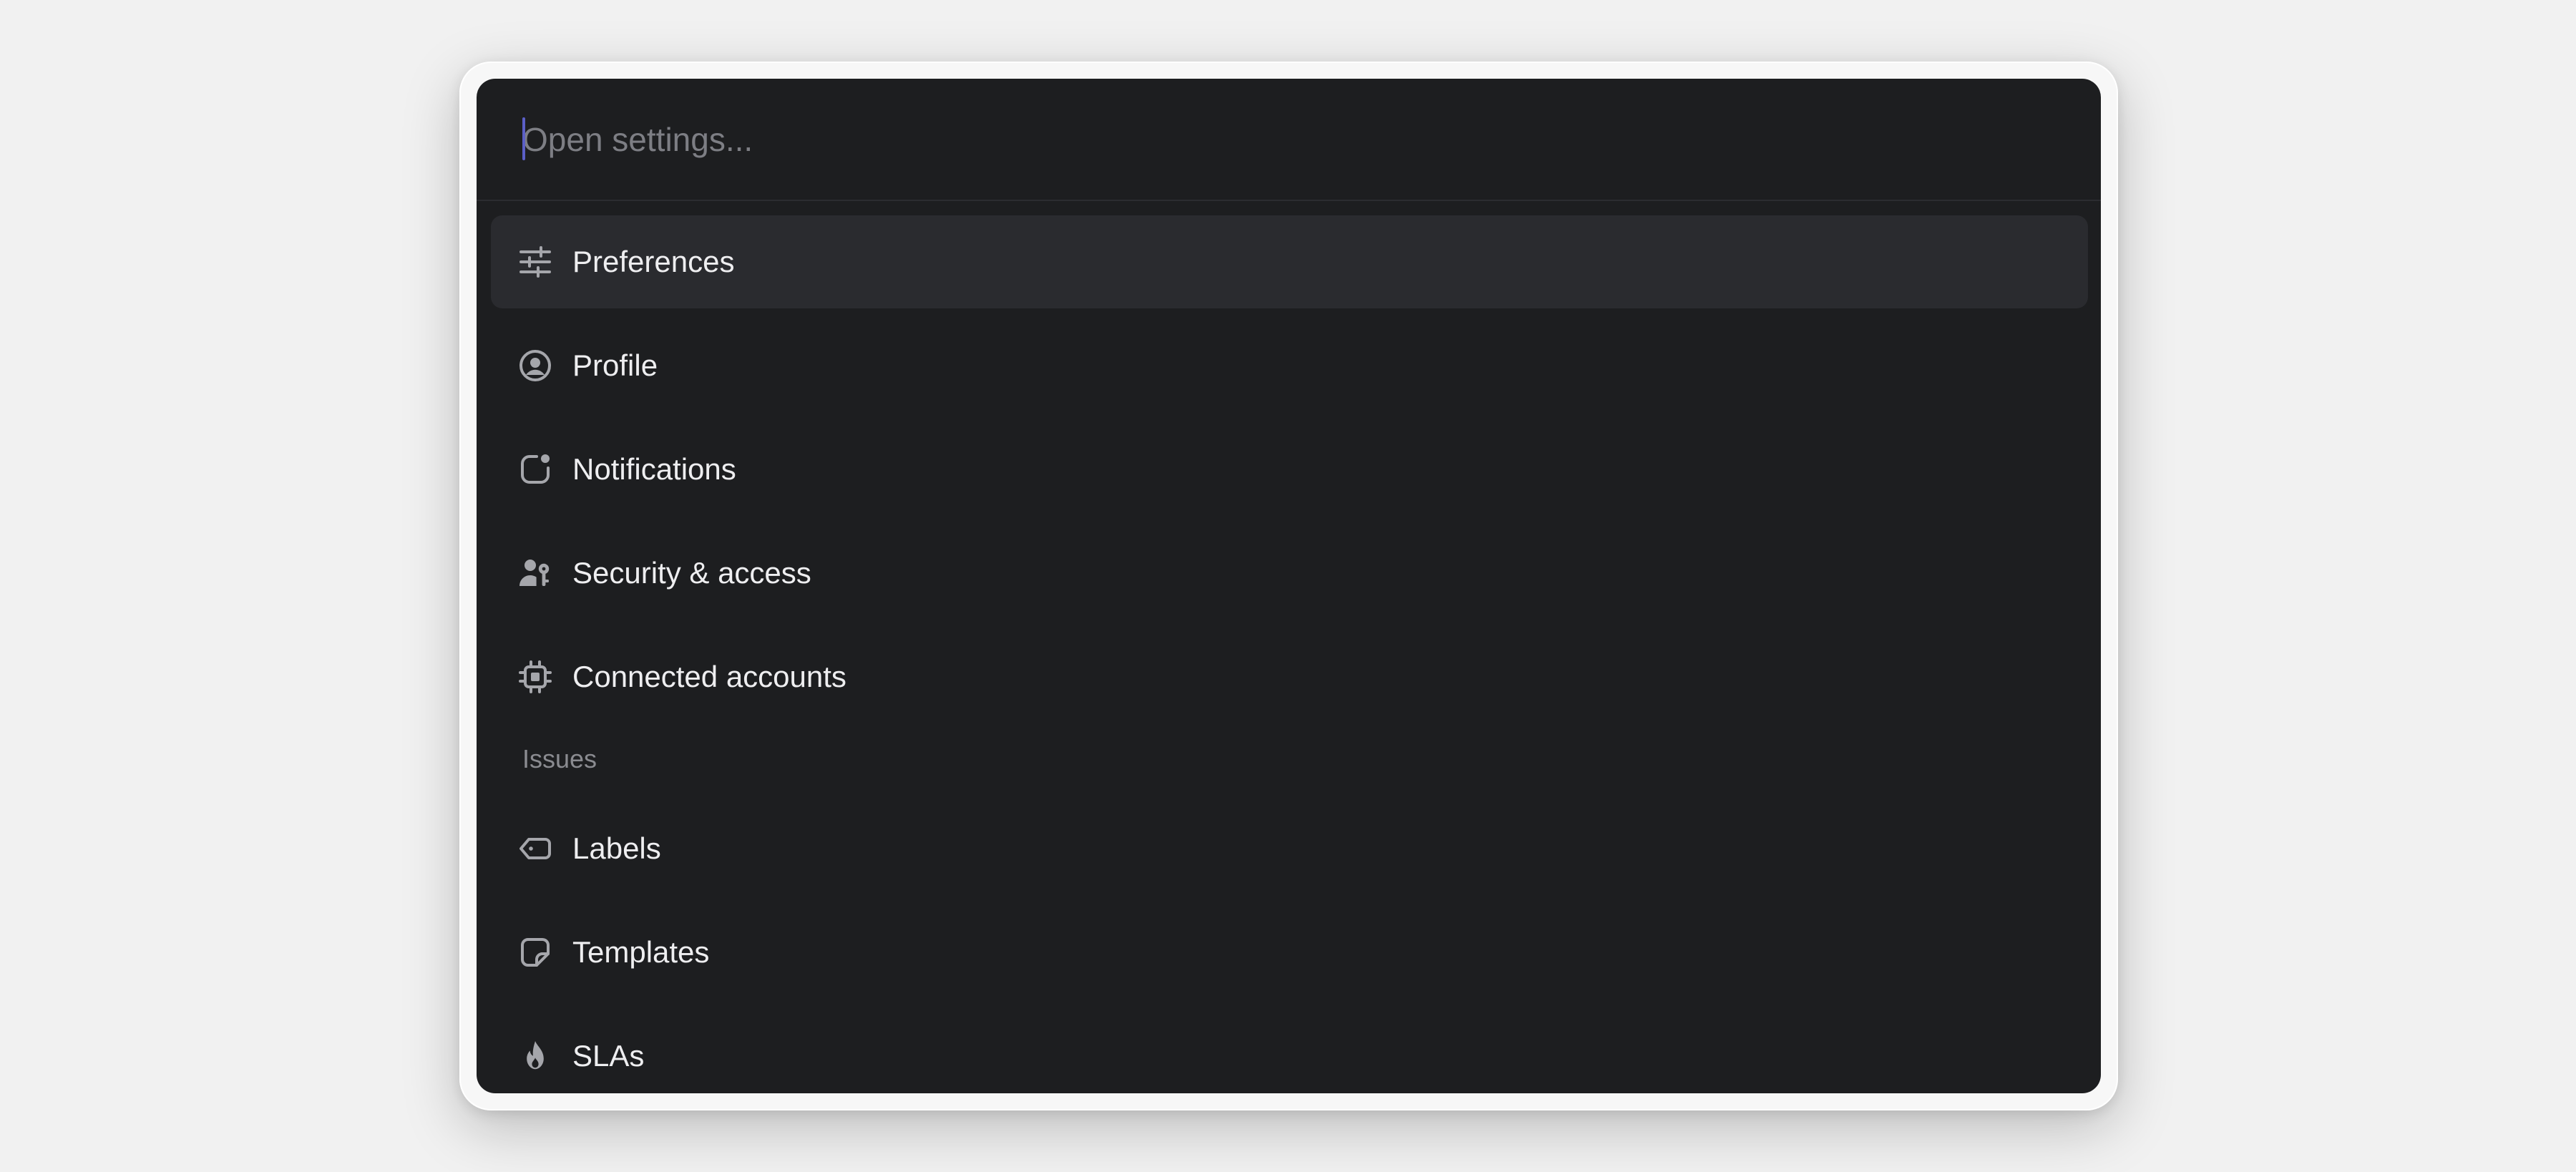 Image resolution: width=2576 pixels, height=1172 pixels. Describe the element at coordinates (1273, 139) in the screenshot. I see `search-input` at that location.